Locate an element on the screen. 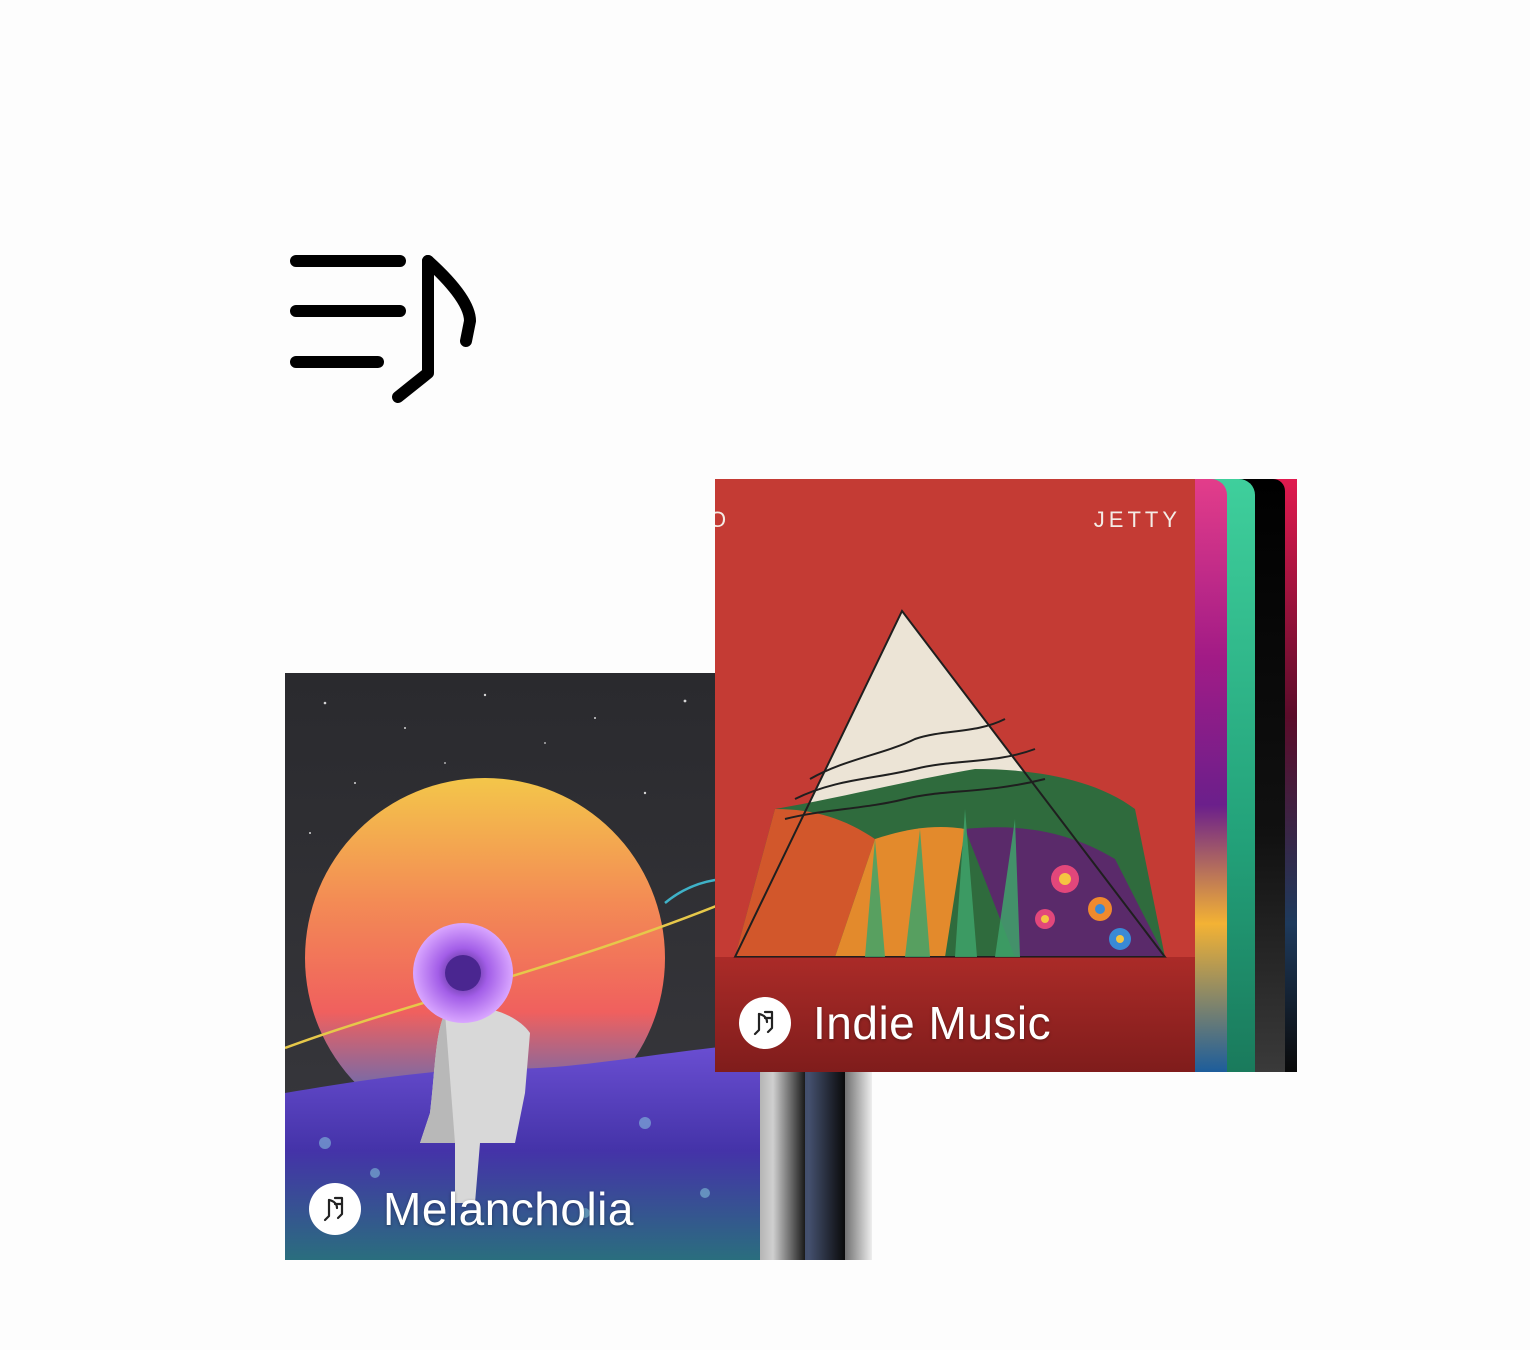  cover-text: JETTY is located at coordinates (1137, 519).